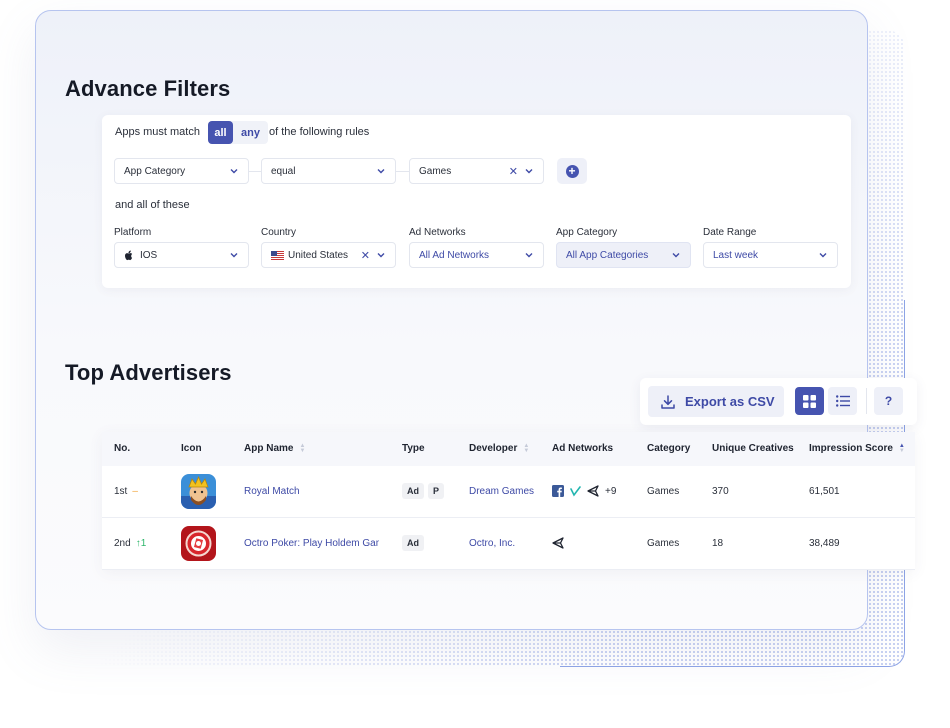 The width and height of the screenshot is (950, 728). What do you see at coordinates (129, 255) in the screenshot?
I see `apple-icon` at bounding box center [129, 255].